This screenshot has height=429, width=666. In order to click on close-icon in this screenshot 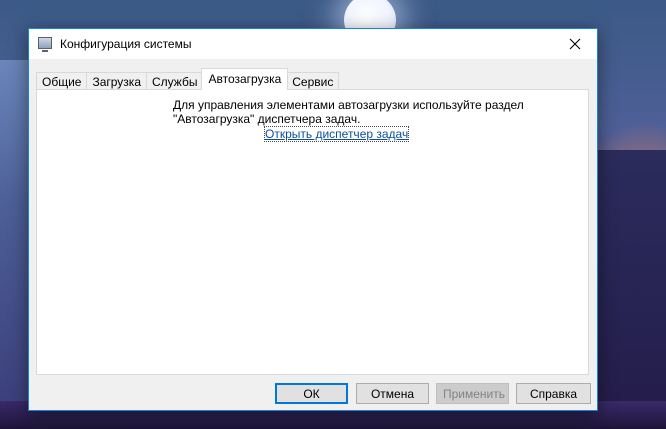, I will do `click(574, 44)`.